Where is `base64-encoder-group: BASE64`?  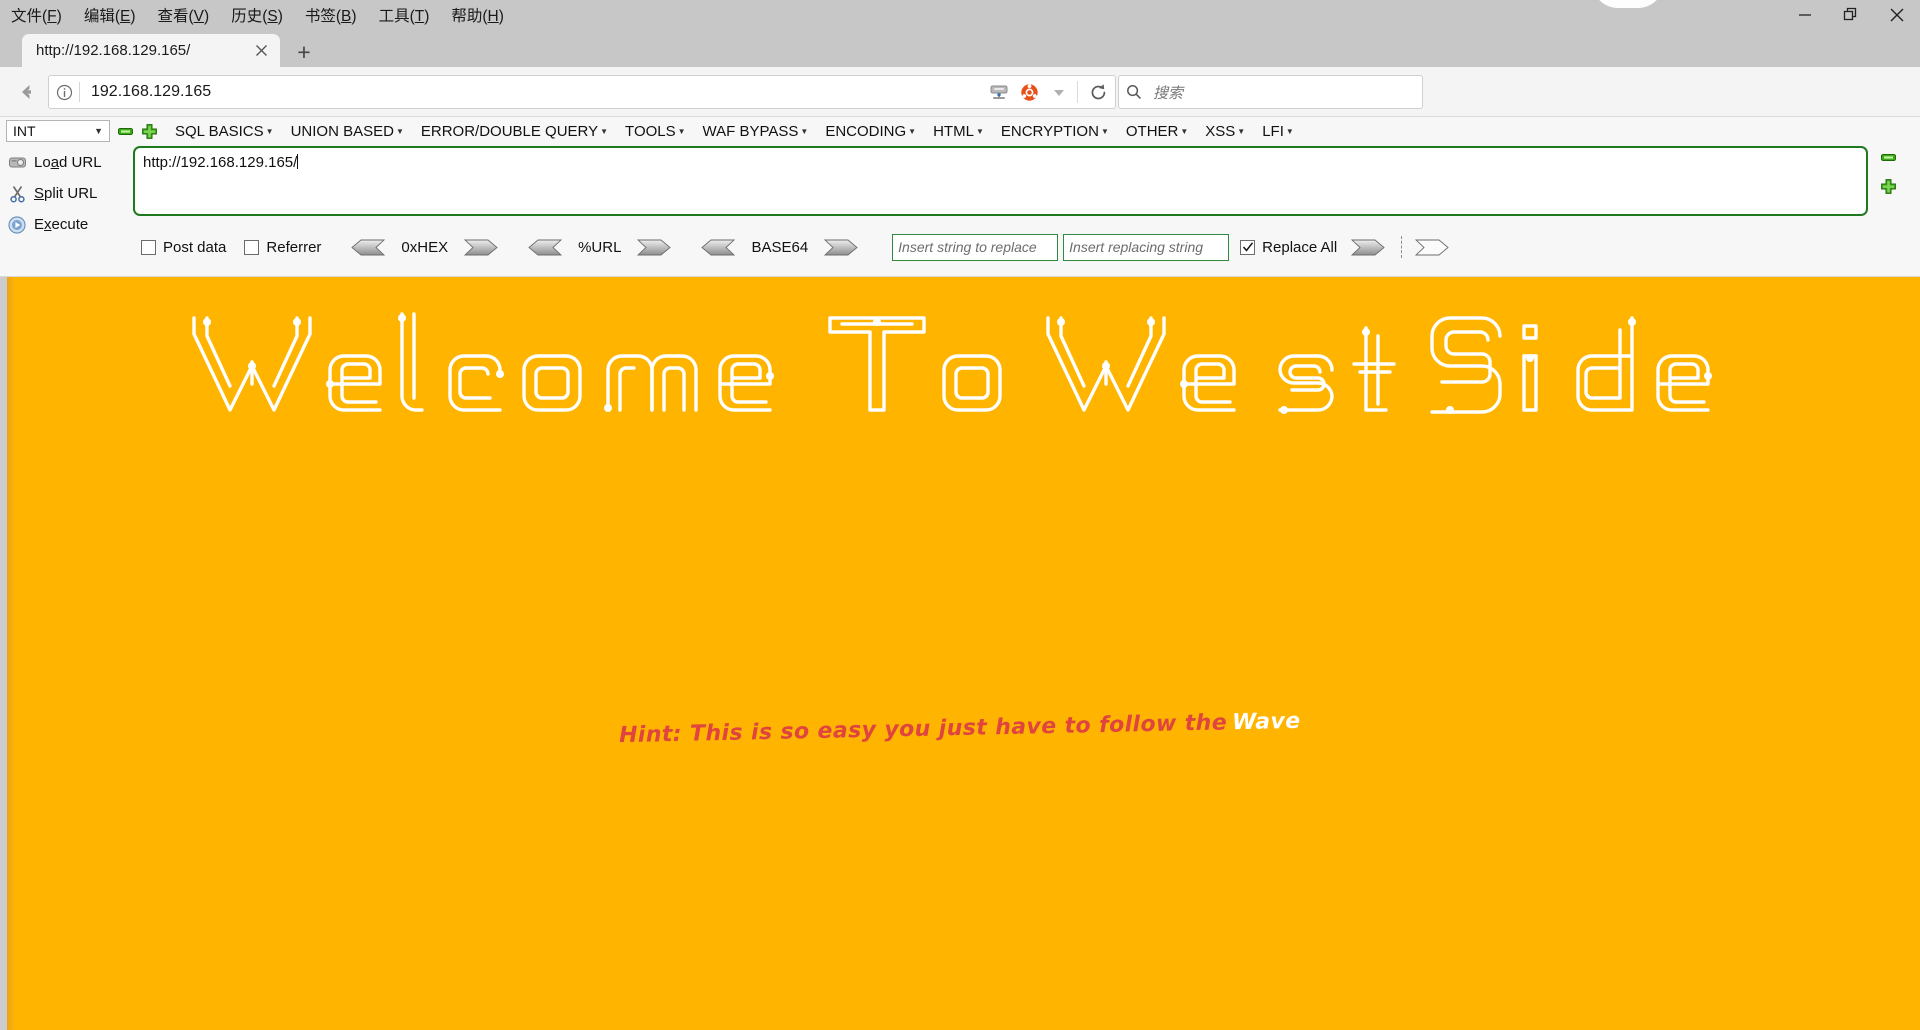 base64-encoder-group: BASE64 is located at coordinates (779, 247).